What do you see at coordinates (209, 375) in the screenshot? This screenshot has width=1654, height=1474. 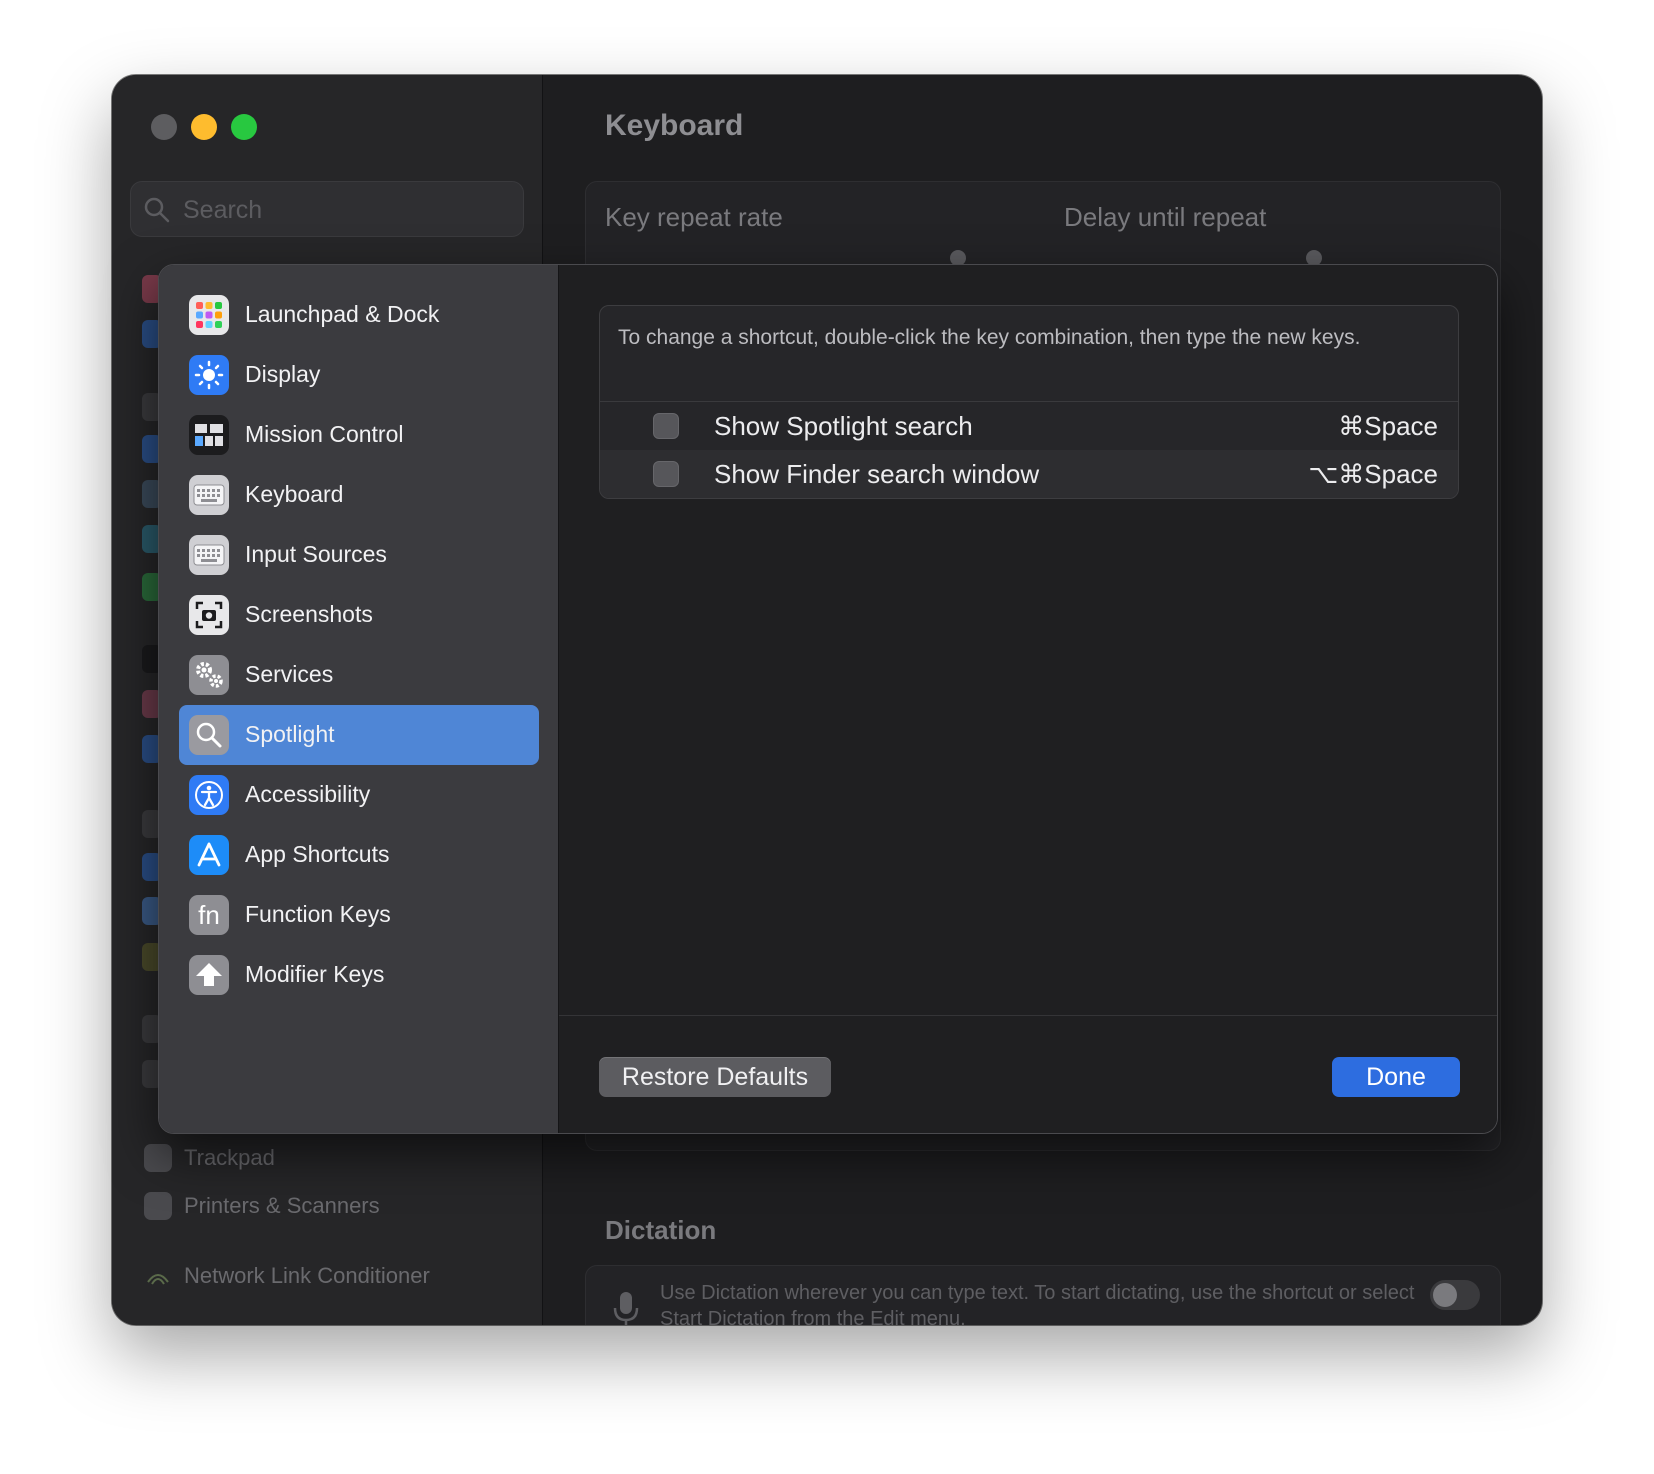 I see `display-icon` at bounding box center [209, 375].